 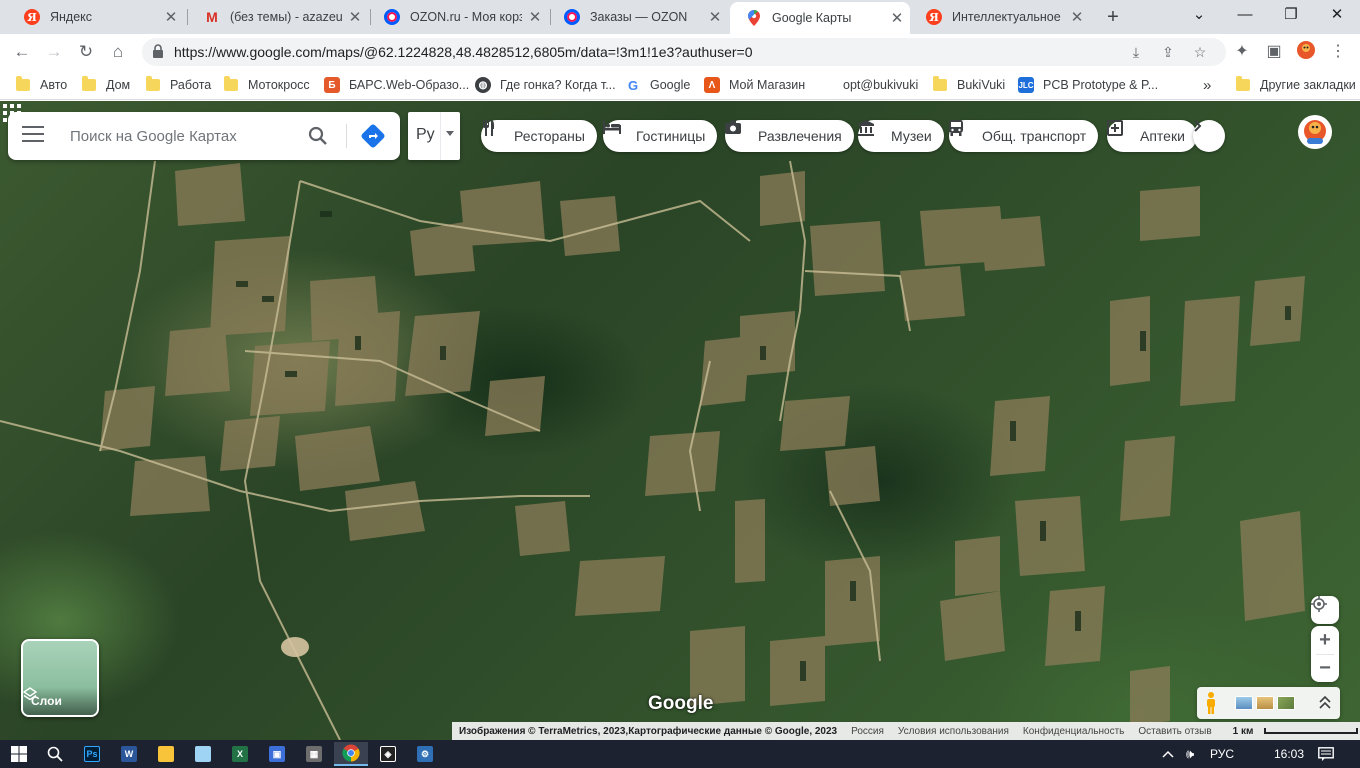 What do you see at coordinates (1325, 668) in the screenshot?
I see `zoom-out-button: −` at bounding box center [1325, 668].